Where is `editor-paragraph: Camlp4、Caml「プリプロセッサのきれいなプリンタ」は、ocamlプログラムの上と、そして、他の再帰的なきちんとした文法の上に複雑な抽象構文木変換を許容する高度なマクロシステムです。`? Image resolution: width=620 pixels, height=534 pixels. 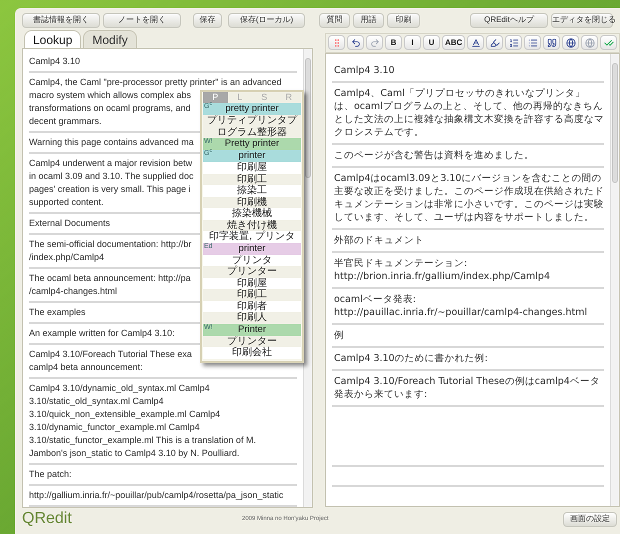 editor-paragraph: Camlp4、Caml「プリプロセッサのきれいなプリンタ」は、ocamlプログラムの上と、そして、他の再帰的なきちんとした文法の上に複雑な抽象構文木変換を許容する高度なマクロシステムです。 is located at coordinates (468, 112).